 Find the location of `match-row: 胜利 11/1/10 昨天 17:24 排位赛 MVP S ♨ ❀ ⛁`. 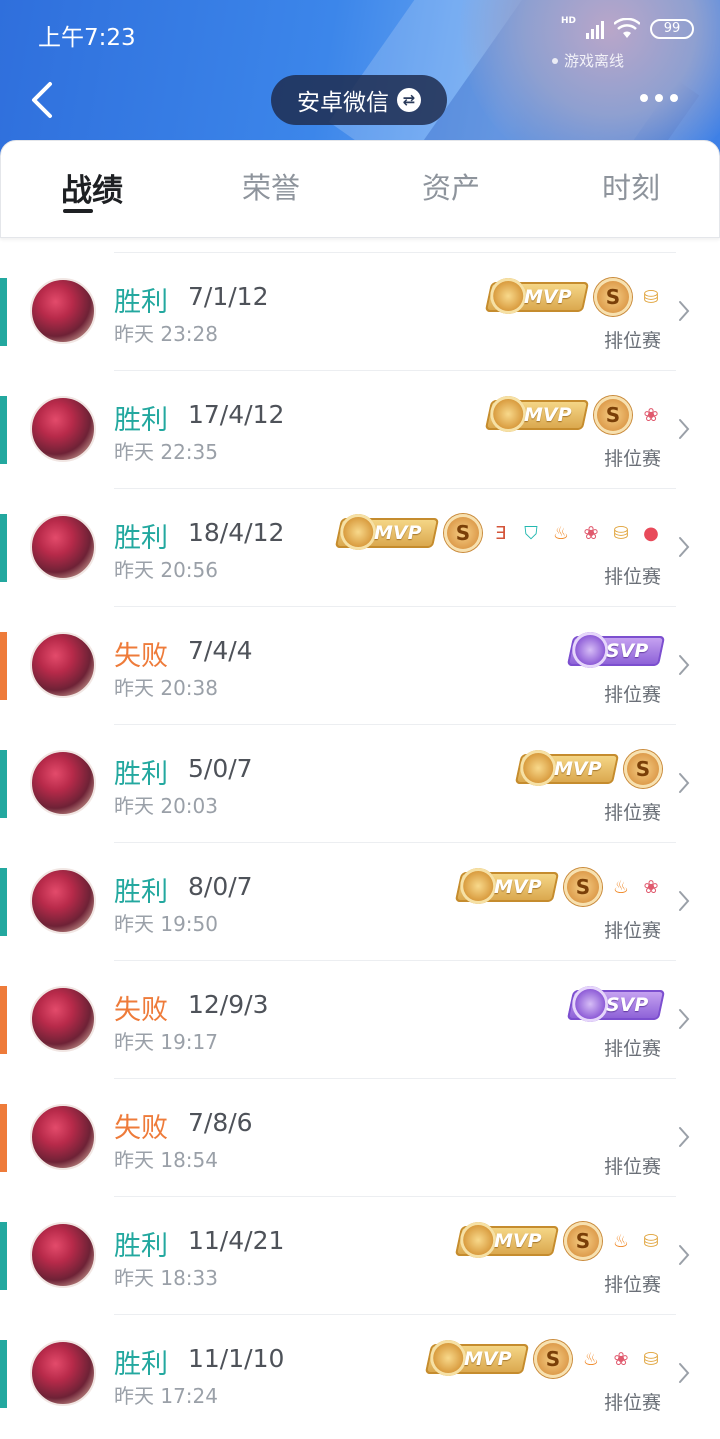

match-row: 胜利 11/1/10 昨天 17:24 排位赛 MVP S ♨ ❀ ⛁ is located at coordinates (360, 1373).